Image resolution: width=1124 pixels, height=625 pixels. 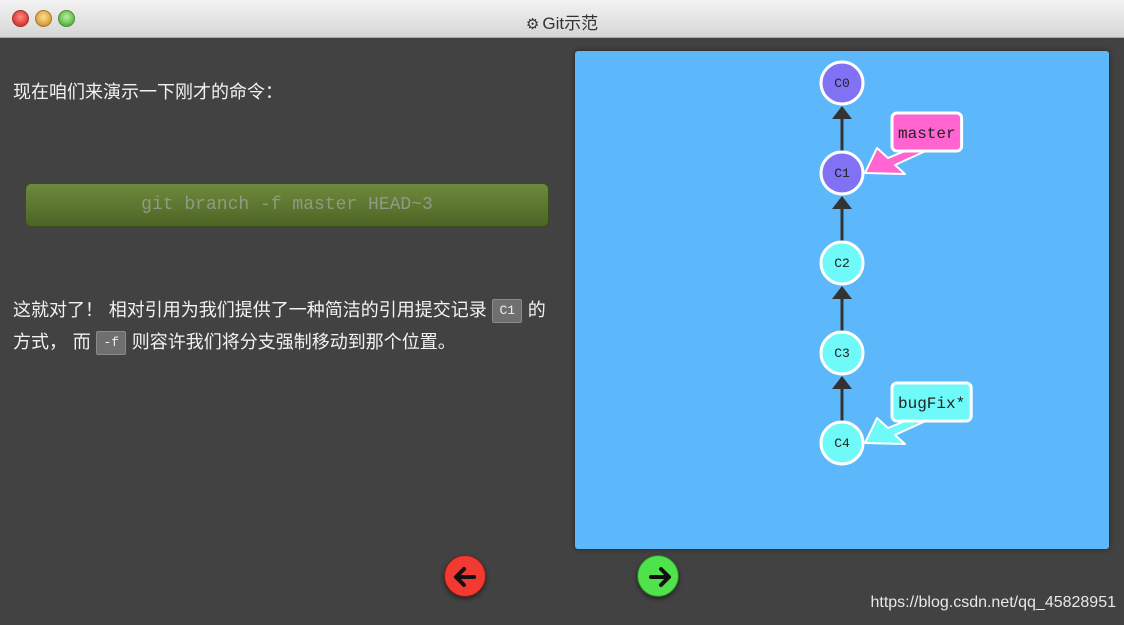 I want to click on back-button, so click(x=465, y=576).